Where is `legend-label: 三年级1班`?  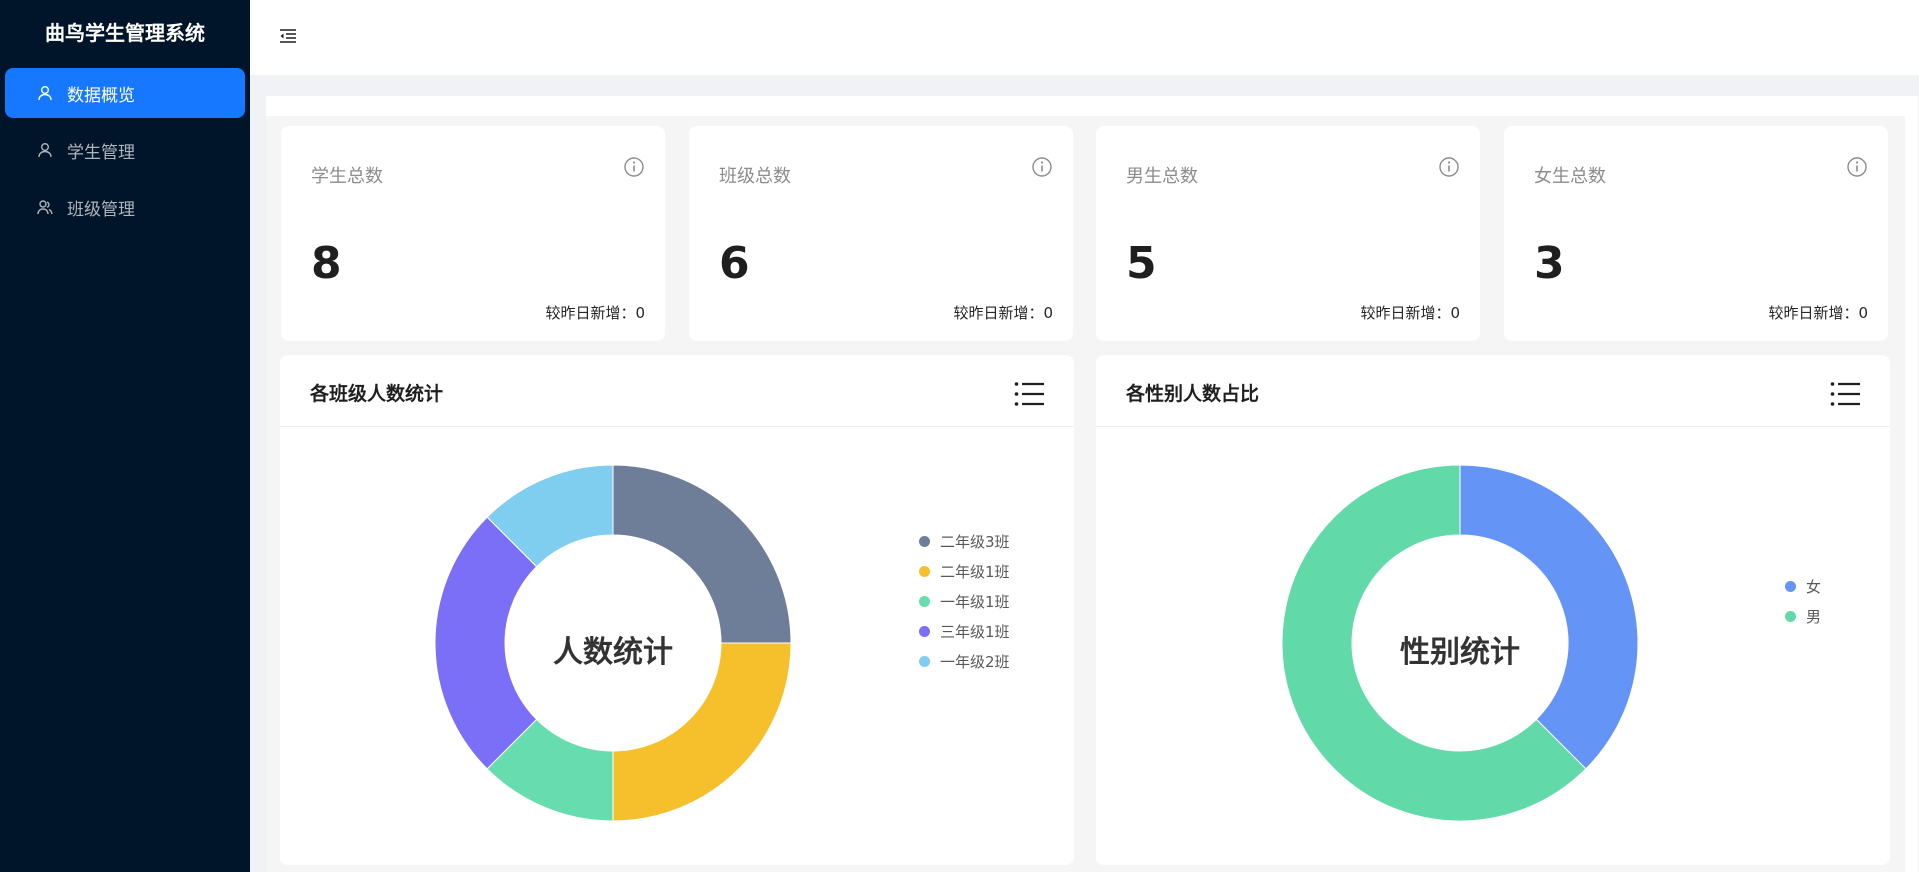 legend-label: 三年级1班 is located at coordinates (975, 631).